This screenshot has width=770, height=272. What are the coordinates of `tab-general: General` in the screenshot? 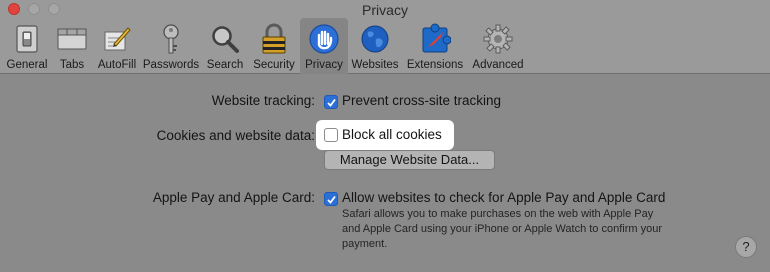 It's located at (27, 46).